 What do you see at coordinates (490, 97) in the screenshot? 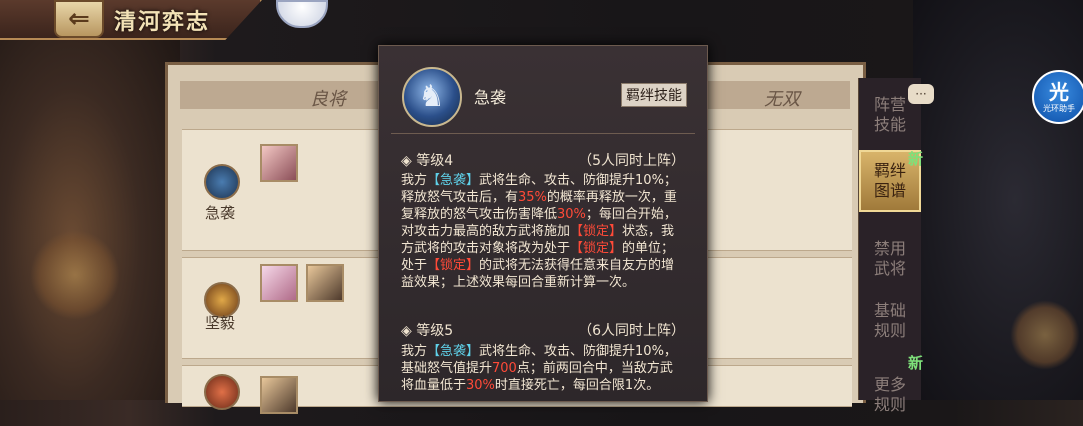
I see `skill-name: 急袭` at bounding box center [490, 97].